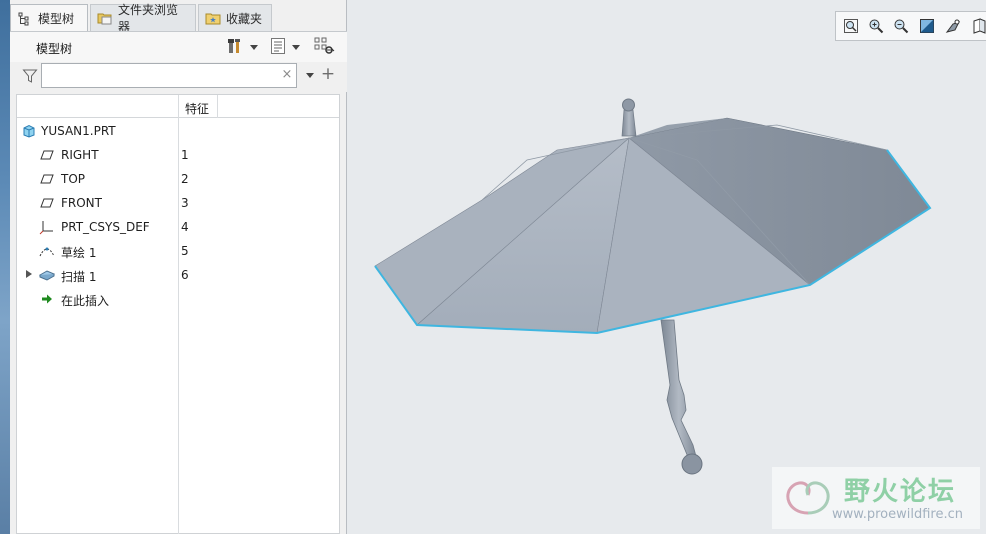 This screenshot has height=534, width=986. Describe the element at coordinates (900, 492) in the screenshot. I see `watermark-title: 野火论坛` at that location.